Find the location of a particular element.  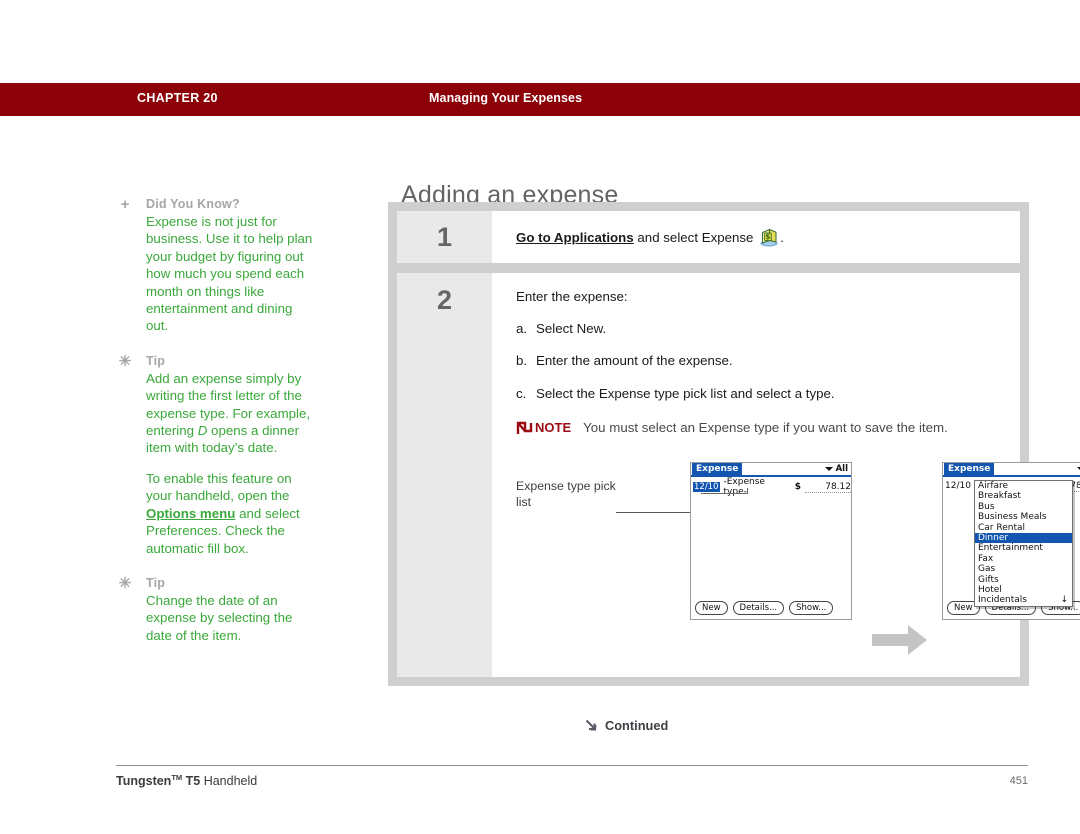

continued-label: Continued is located at coordinates (637, 725).